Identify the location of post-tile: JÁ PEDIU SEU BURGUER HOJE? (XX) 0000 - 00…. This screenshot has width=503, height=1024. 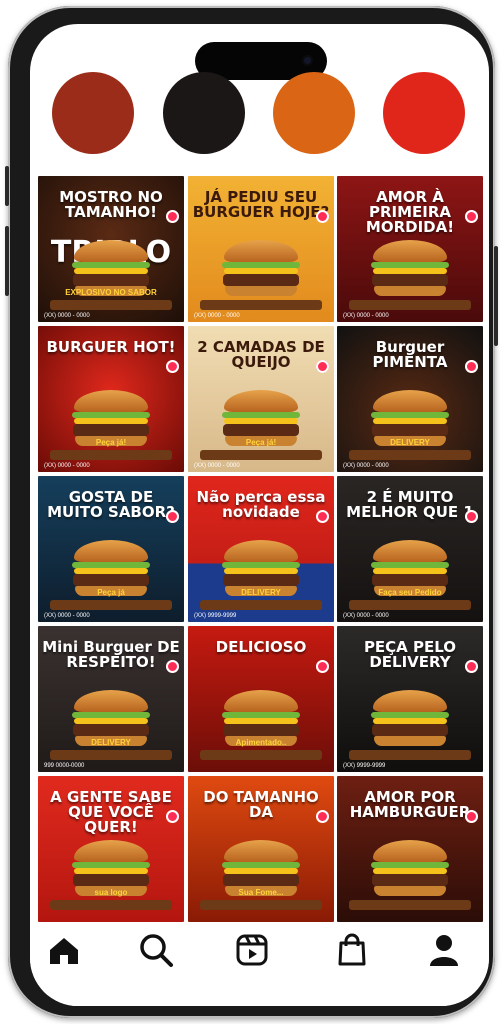
(261, 249).